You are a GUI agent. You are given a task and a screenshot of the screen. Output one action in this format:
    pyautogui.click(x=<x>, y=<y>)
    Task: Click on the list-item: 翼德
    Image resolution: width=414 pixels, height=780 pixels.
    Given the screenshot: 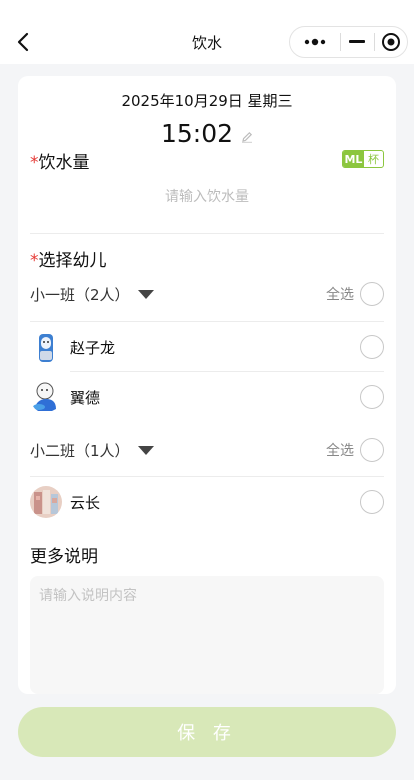 What is the action you would take?
    pyautogui.click(x=207, y=397)
    